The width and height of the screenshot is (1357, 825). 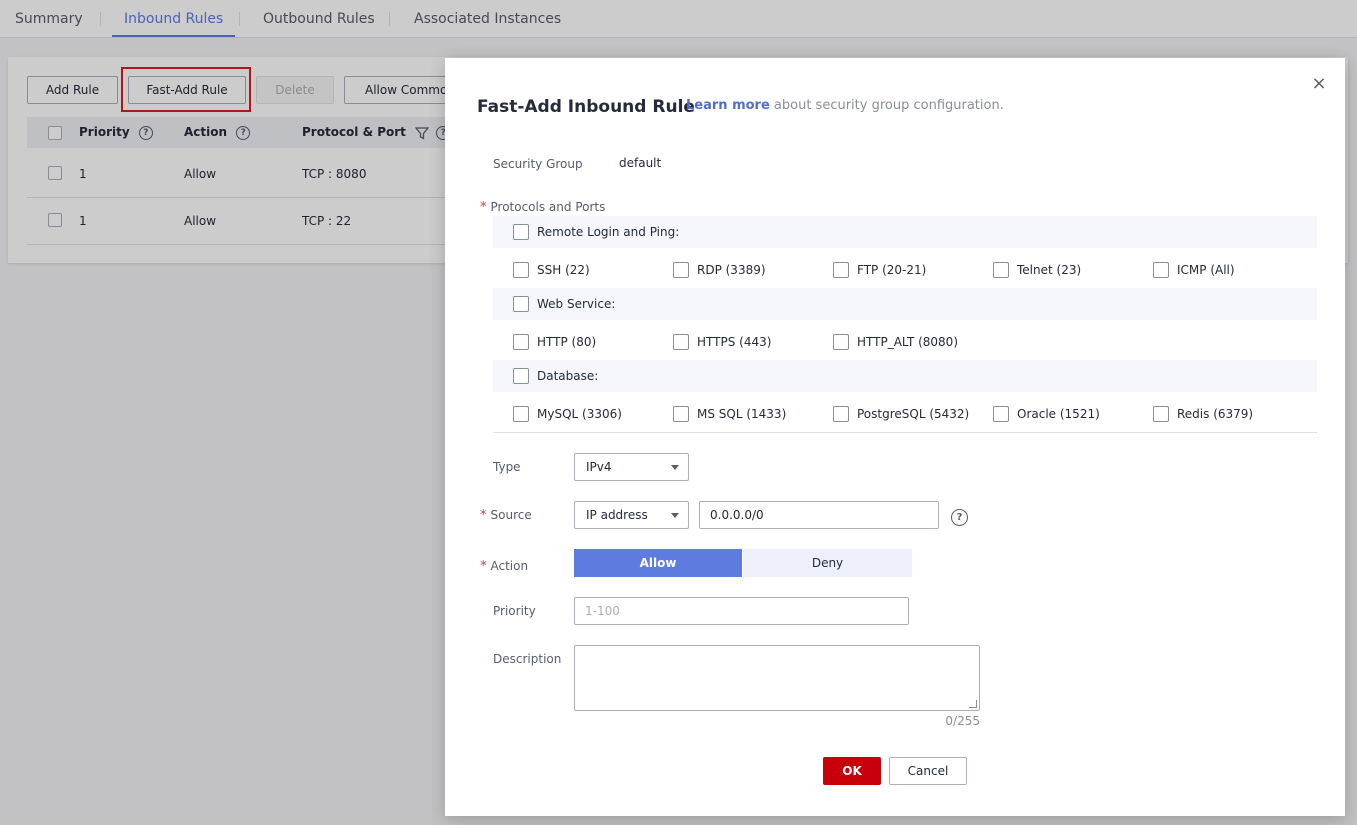 What do you see at coordinates (511, 515) in the screenshot?
I see `source-label-text: Source` at bounding box center [511, 515].